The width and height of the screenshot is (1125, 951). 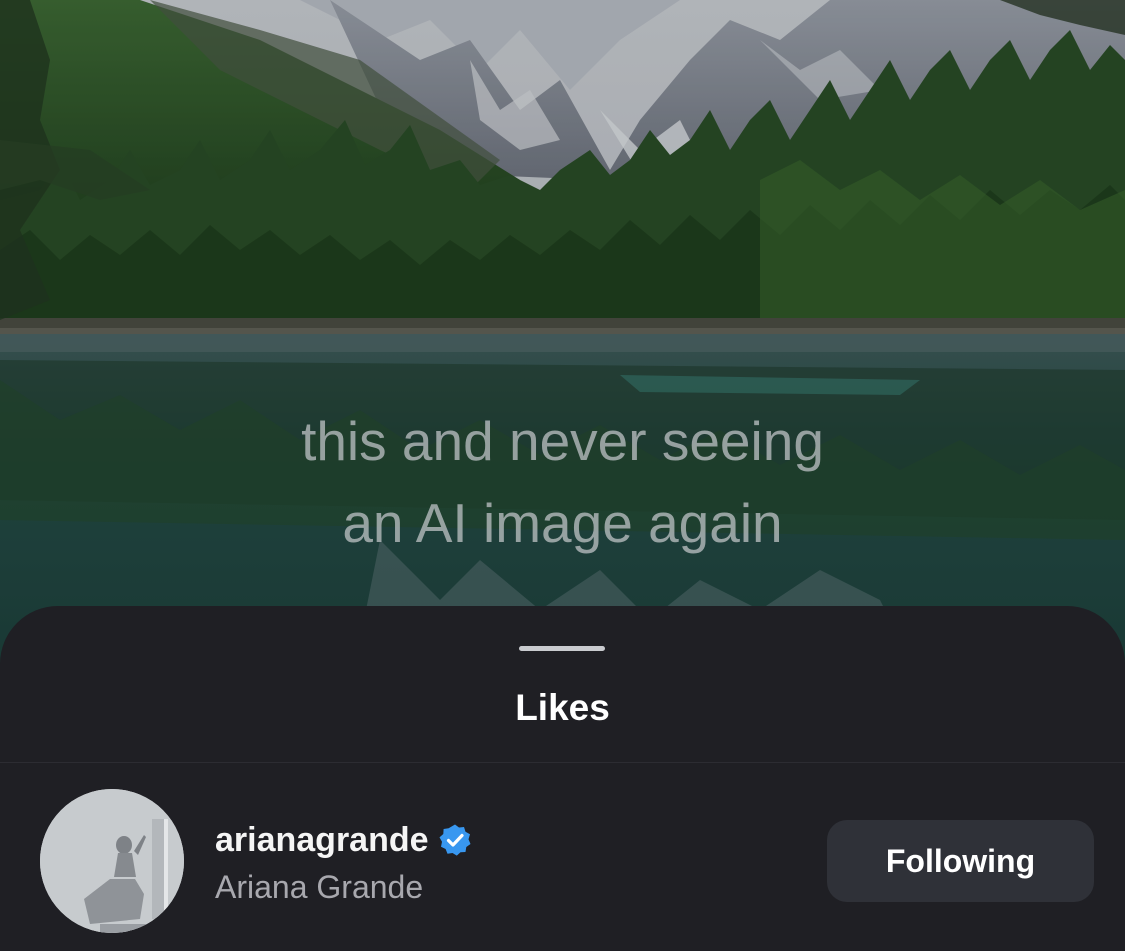 I want to click on caption-line-1: this and never seeing, so click(x=562, y=441).